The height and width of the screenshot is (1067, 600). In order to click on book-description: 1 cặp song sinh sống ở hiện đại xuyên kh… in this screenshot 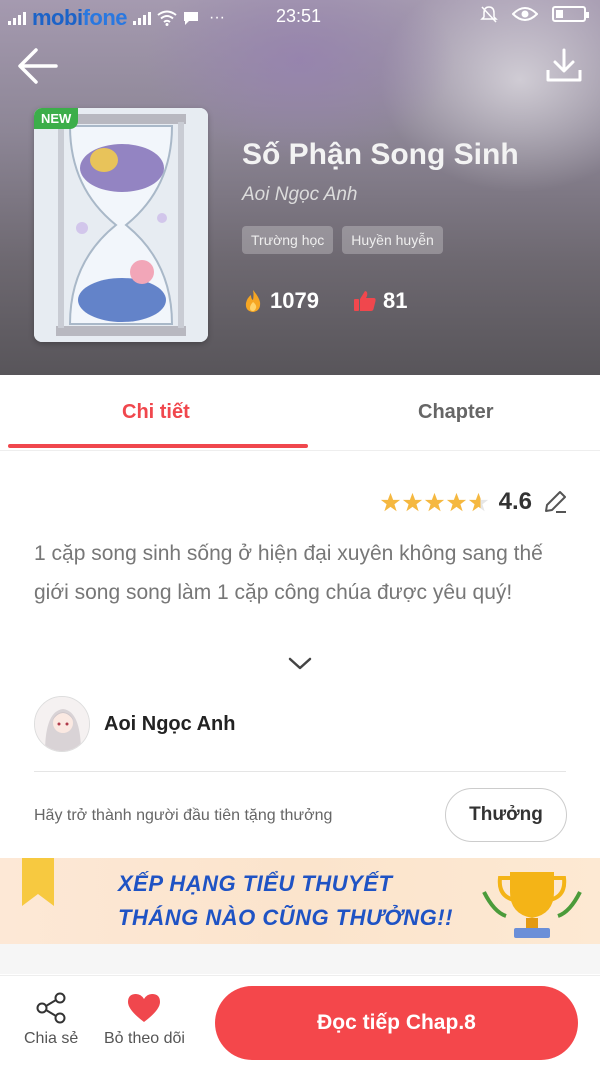, I will do `click(288, 573)`.